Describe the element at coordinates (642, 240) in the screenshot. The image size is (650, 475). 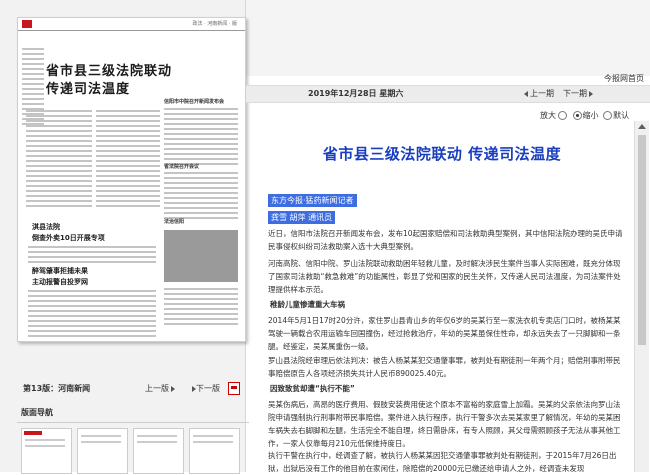
I see `scroll-thumb` at that location.